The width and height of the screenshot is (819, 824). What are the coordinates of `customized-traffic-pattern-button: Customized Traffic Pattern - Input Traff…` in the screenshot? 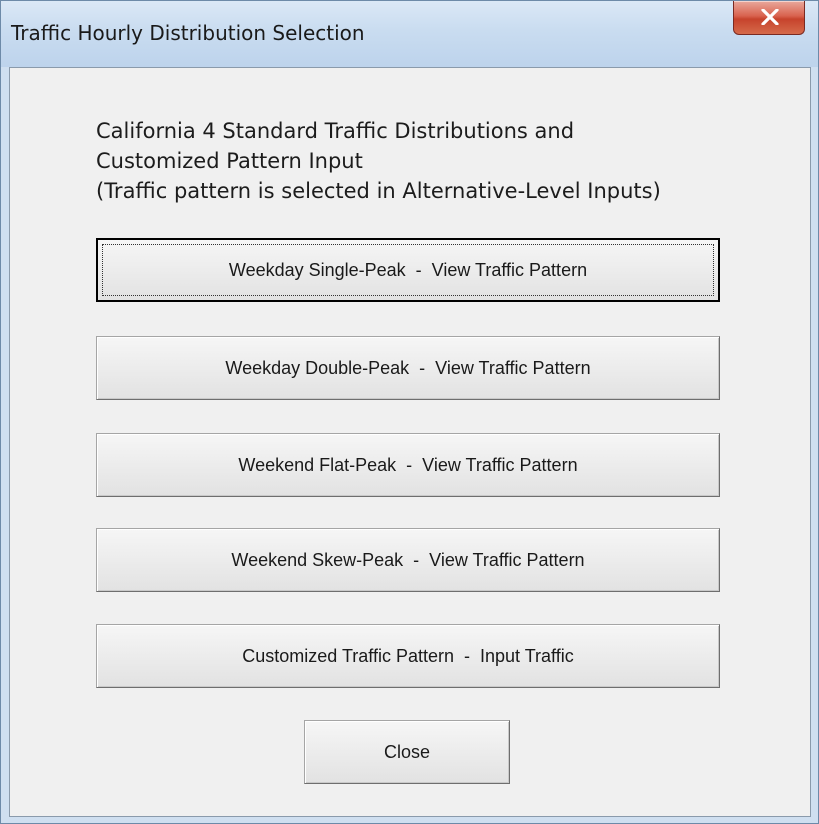 It's located at (408, 656).